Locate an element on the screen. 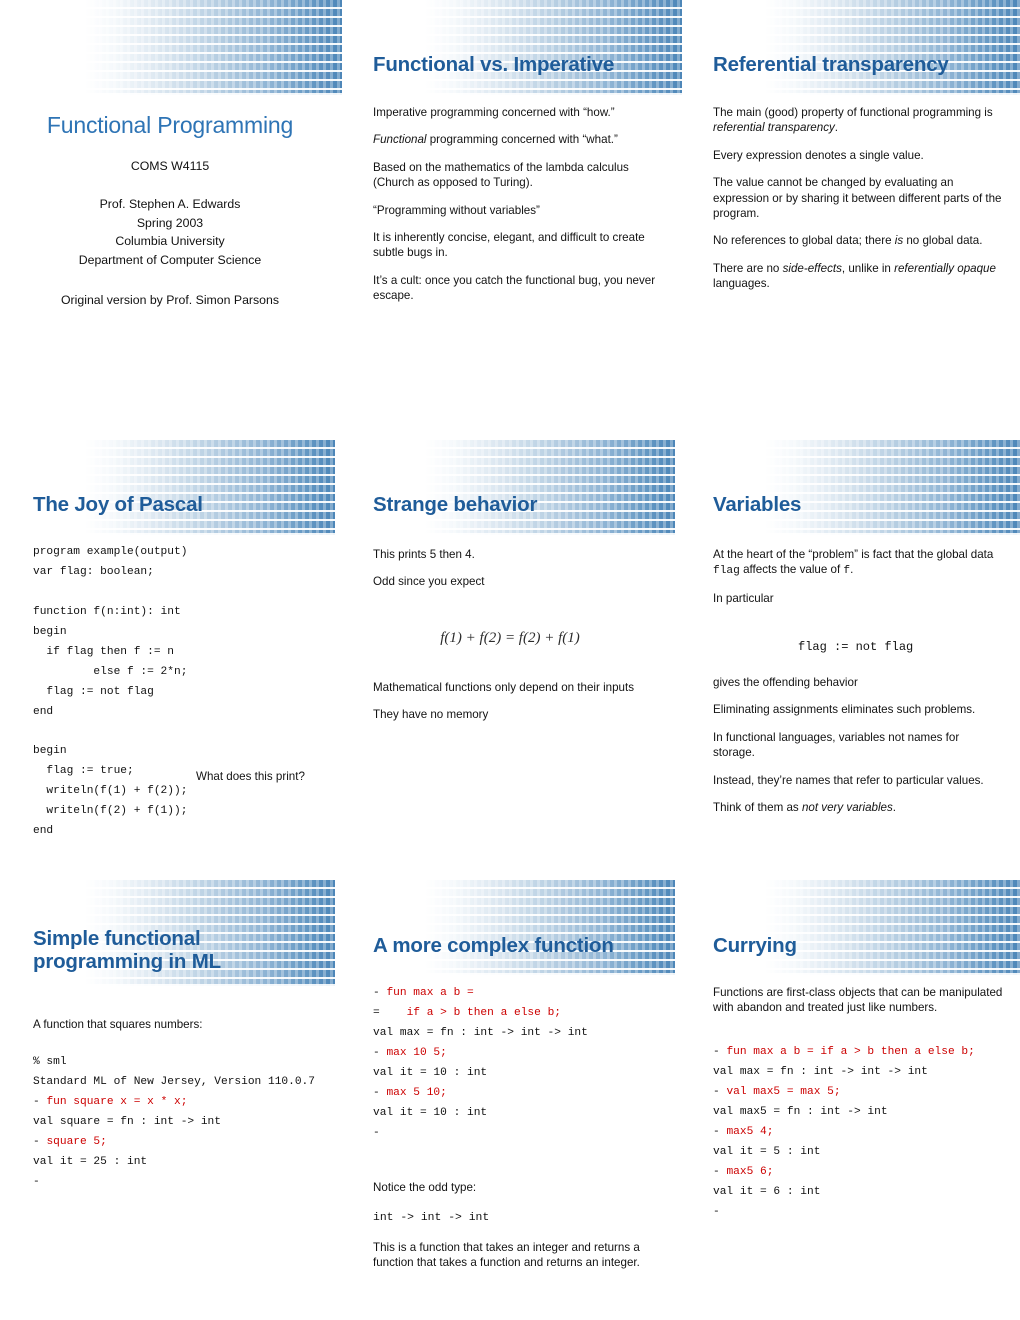 This screenshot has width=1020, height=1320. emphasis: not very variables is located at coordinates (847, 808).